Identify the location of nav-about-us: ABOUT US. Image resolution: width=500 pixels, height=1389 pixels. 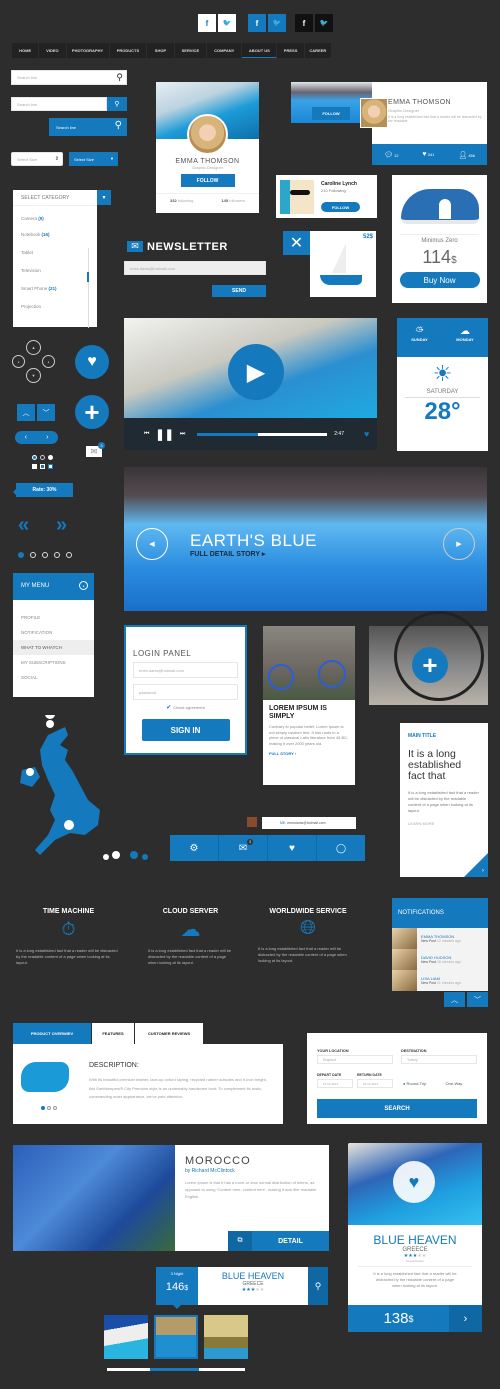
(260, 50).